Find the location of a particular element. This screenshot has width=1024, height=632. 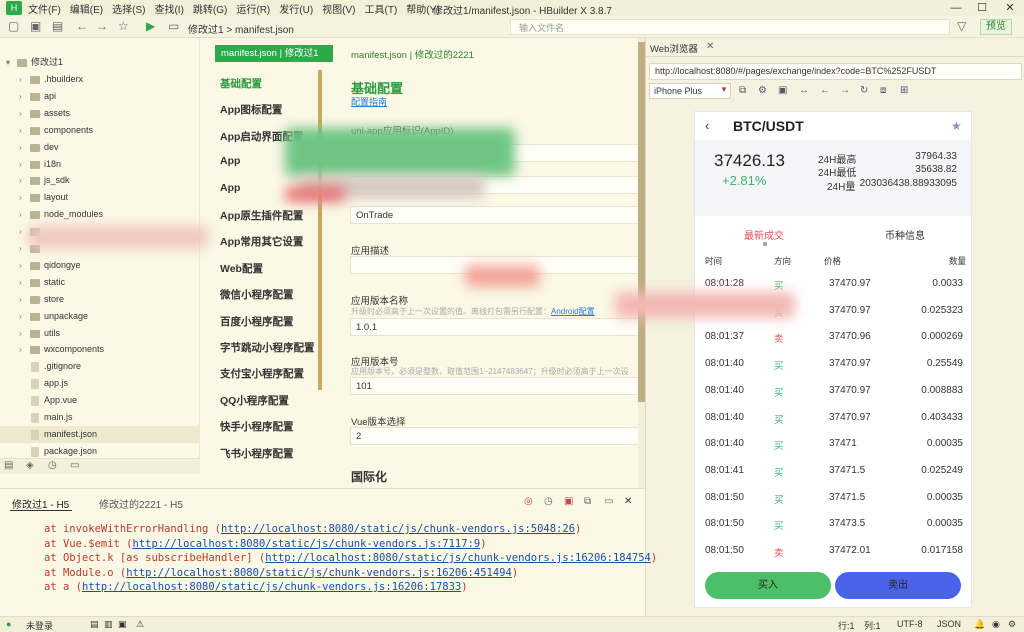

terminal-icon: ▭ is located at coordinates (74, 465).